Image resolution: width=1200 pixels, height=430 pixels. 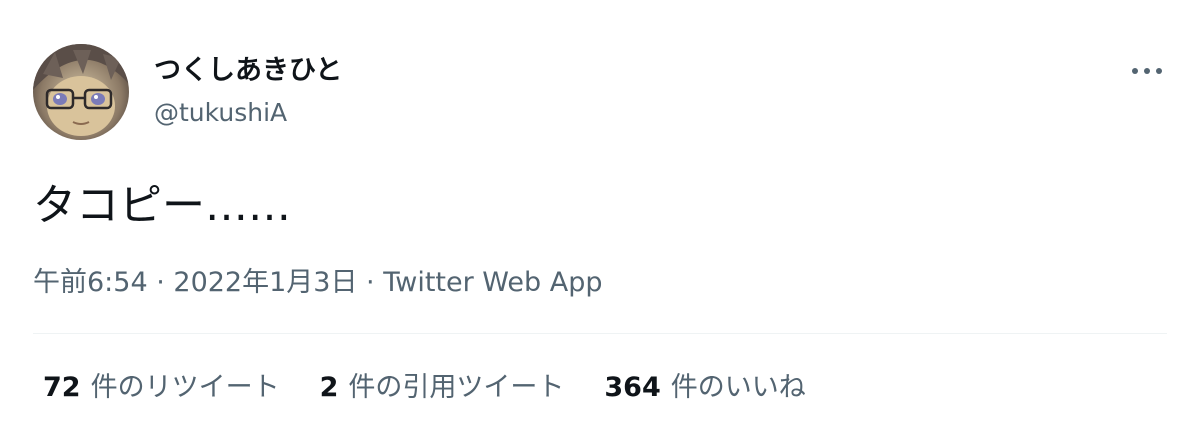 I want to click on tweet-stats: 72 件のリツイート 2 件の引用ツイート 364 件のいいね, so click(x=424, y=388).